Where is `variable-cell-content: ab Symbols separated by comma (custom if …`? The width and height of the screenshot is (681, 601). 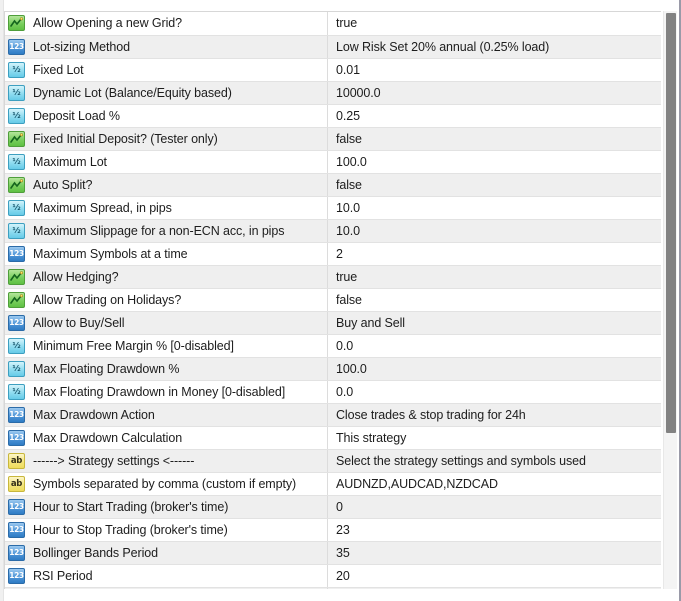 variable-cell-content: ab Symbols separated by comma (custom if … is located at coordinates (166, 484).